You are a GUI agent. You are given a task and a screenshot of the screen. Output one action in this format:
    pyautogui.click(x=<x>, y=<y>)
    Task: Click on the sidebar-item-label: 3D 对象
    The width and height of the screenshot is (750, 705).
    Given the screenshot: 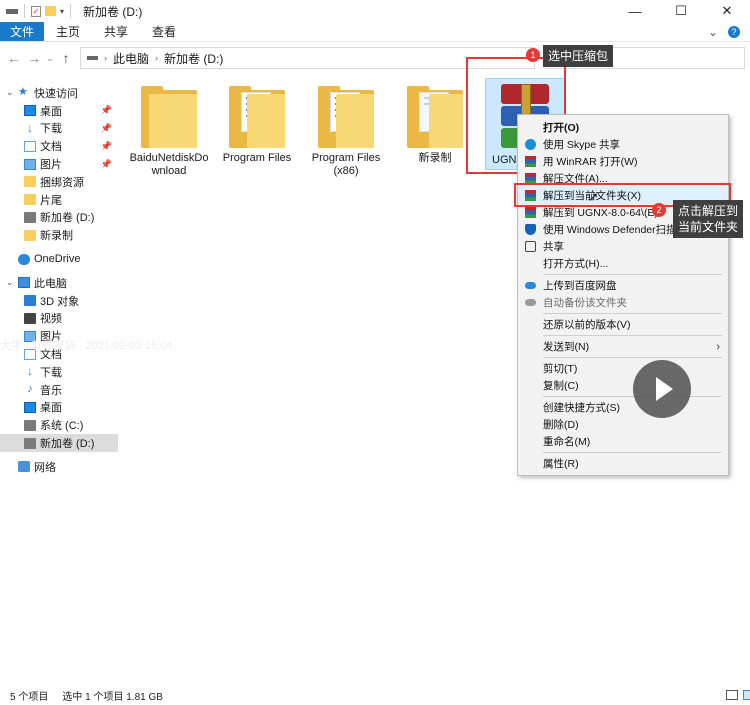 What is the action you would take?
    pyautogui.click(x=60, y=301)
    